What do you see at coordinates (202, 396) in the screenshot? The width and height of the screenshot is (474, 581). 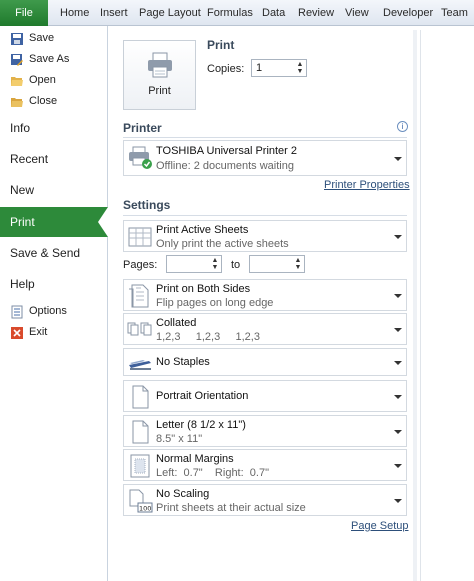 I see `orientation-title: Portrait Orientation` at bounding box center [202, 396].